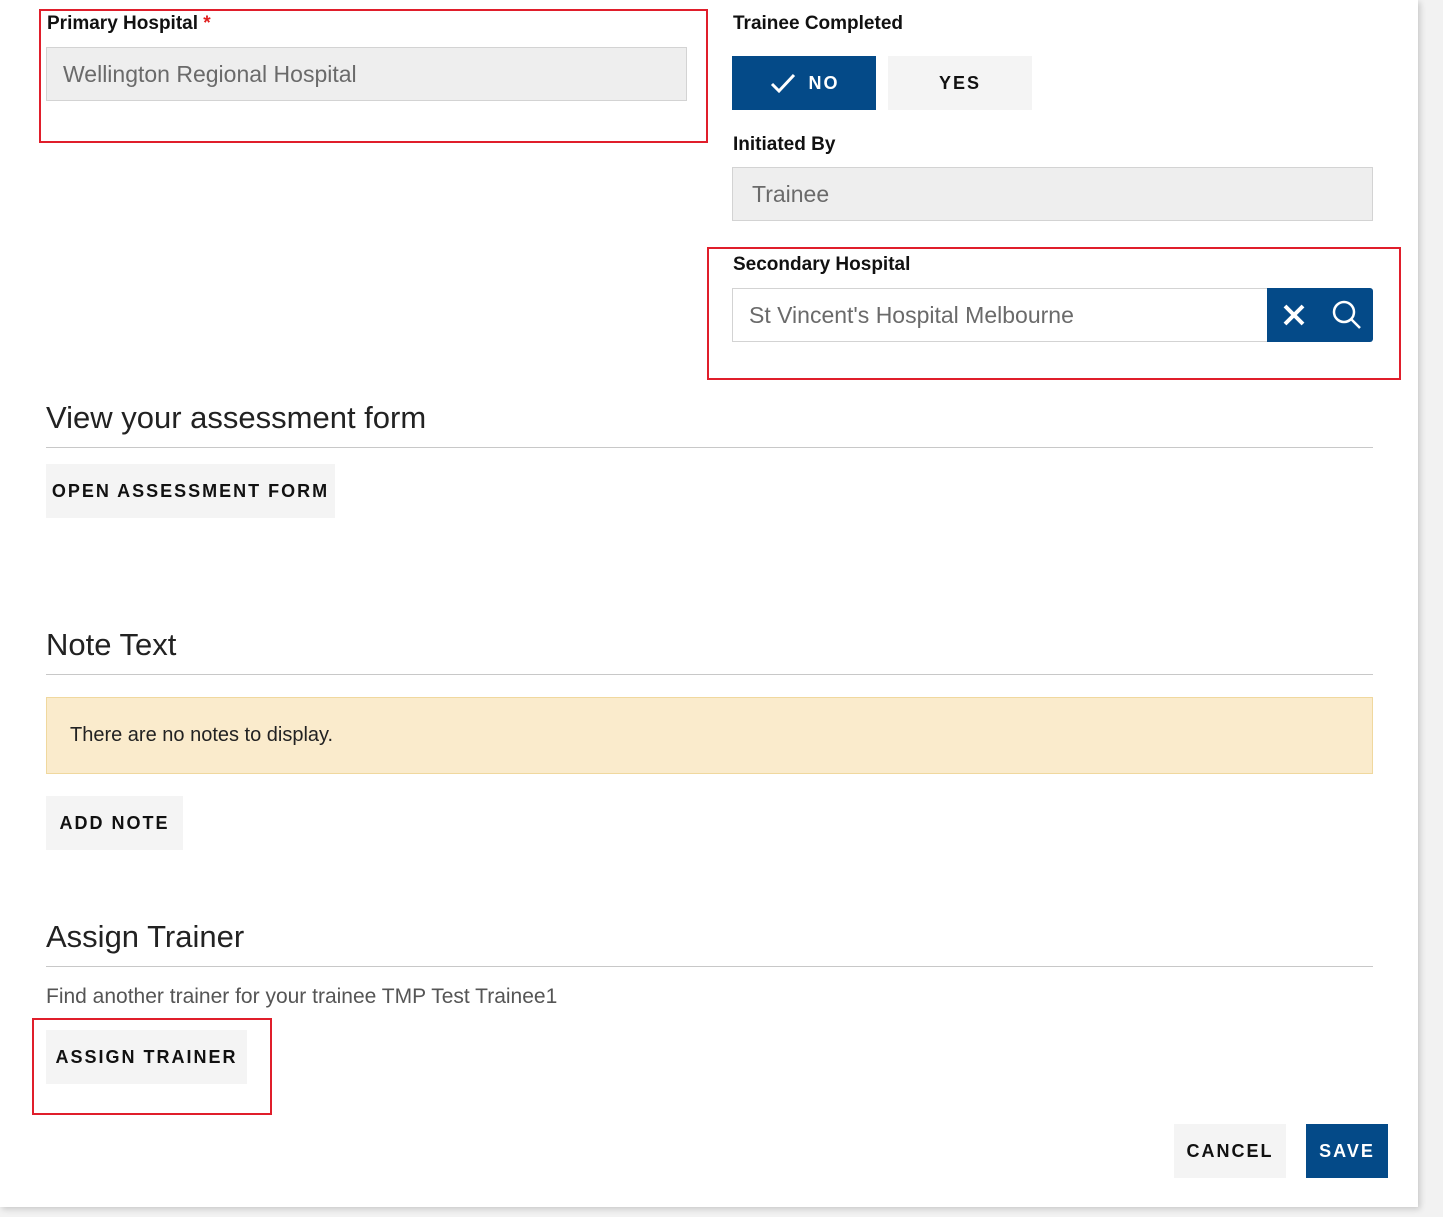 Image resolution: width=1443 pixels, height=1217 pixels. I want to click on secondary-hospital-label: Secondary Hospital, so click(822, 264).